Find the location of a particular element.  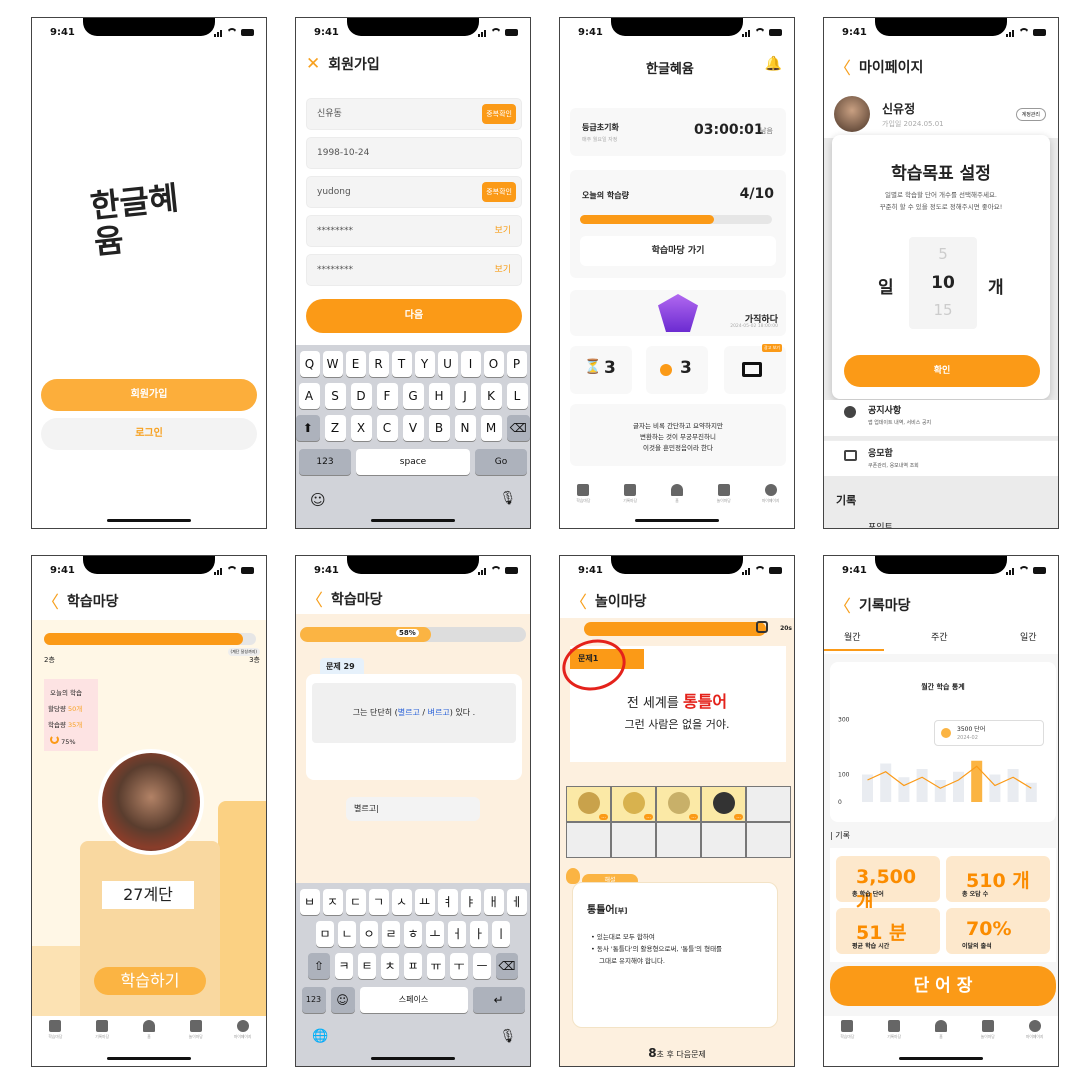

trophy-card: ⏳ 3 is located at coordinates (601, 370).